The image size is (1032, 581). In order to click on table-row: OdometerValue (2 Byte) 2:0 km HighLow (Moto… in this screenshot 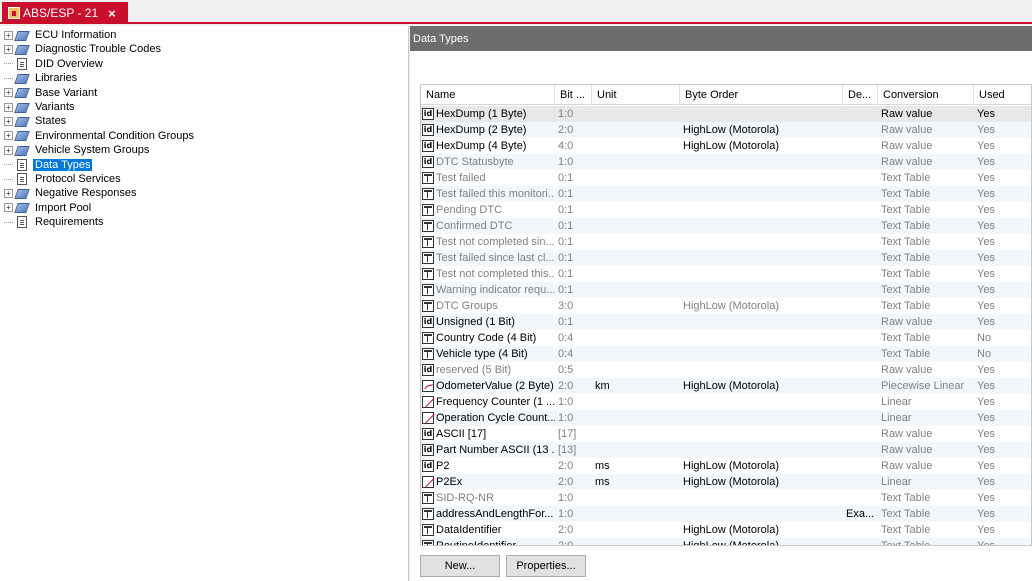, I will do `click(726, 386)`.